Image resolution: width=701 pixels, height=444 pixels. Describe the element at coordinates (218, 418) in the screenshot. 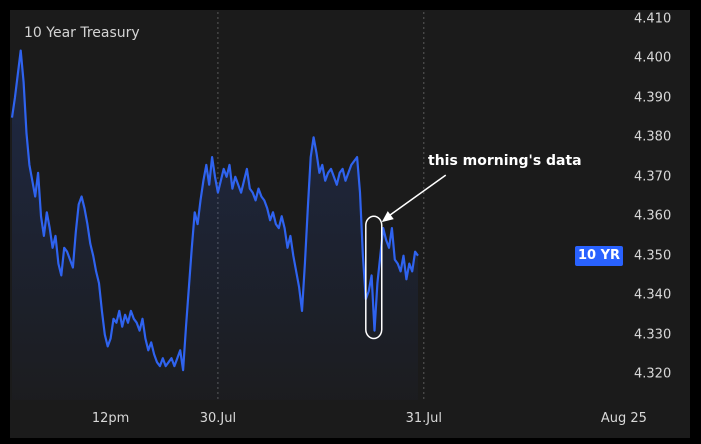

I see `x-tick-label: 30.Jul` at that location.